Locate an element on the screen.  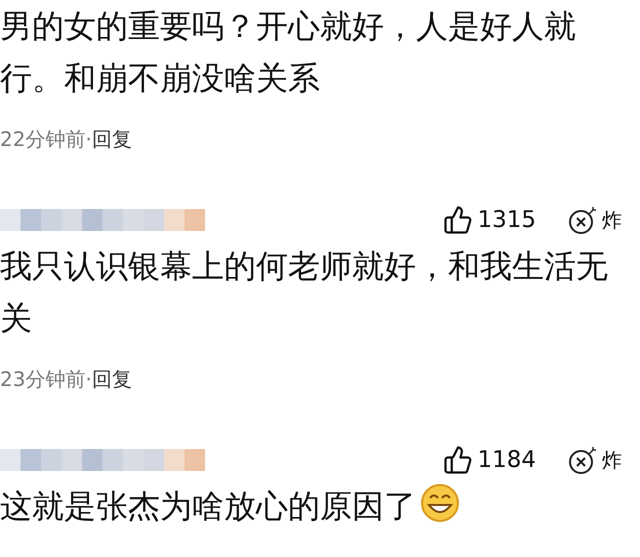
like-count: 1184 is located at coordinates (506, 460).